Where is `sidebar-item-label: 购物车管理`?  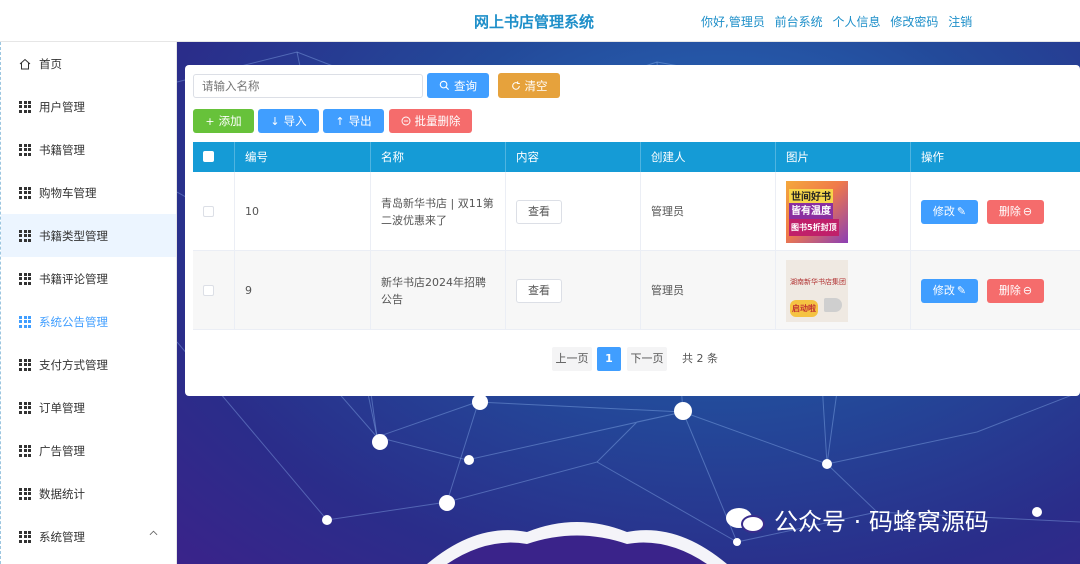 sidebar-item-label: 购物车管理 is located at coordinates (68, 192).